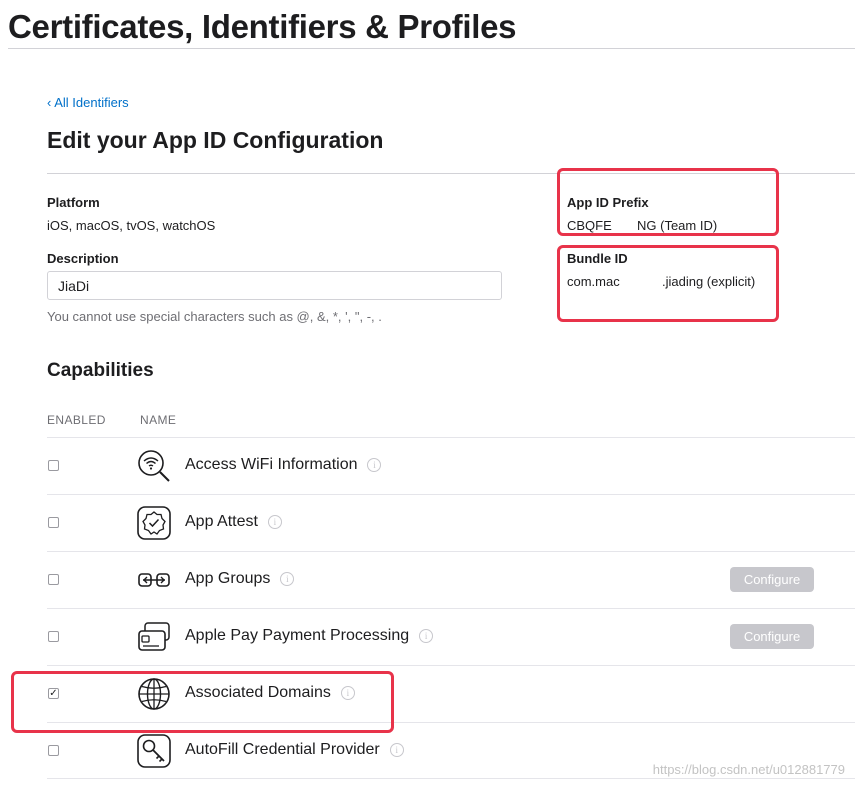 This screenshot has height=789, width=855. What do you see at coordinates (158, 420) in the screenshot?
I see `name-column-header: NAME` at bounding box center [158, 420].